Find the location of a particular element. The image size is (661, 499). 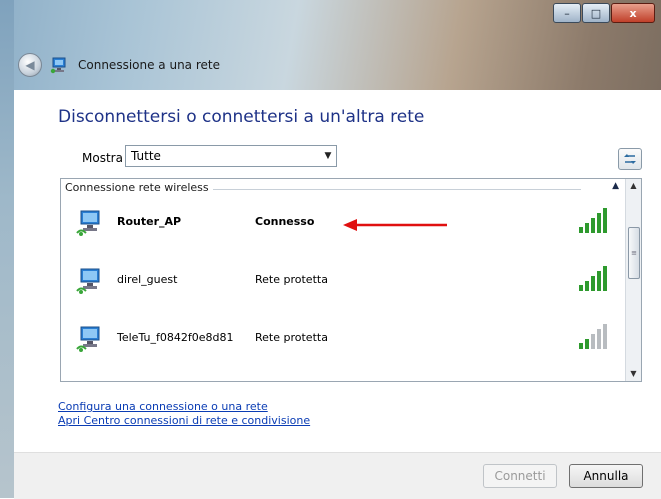

maximize-button: □ is located at coordinates (596, 13).